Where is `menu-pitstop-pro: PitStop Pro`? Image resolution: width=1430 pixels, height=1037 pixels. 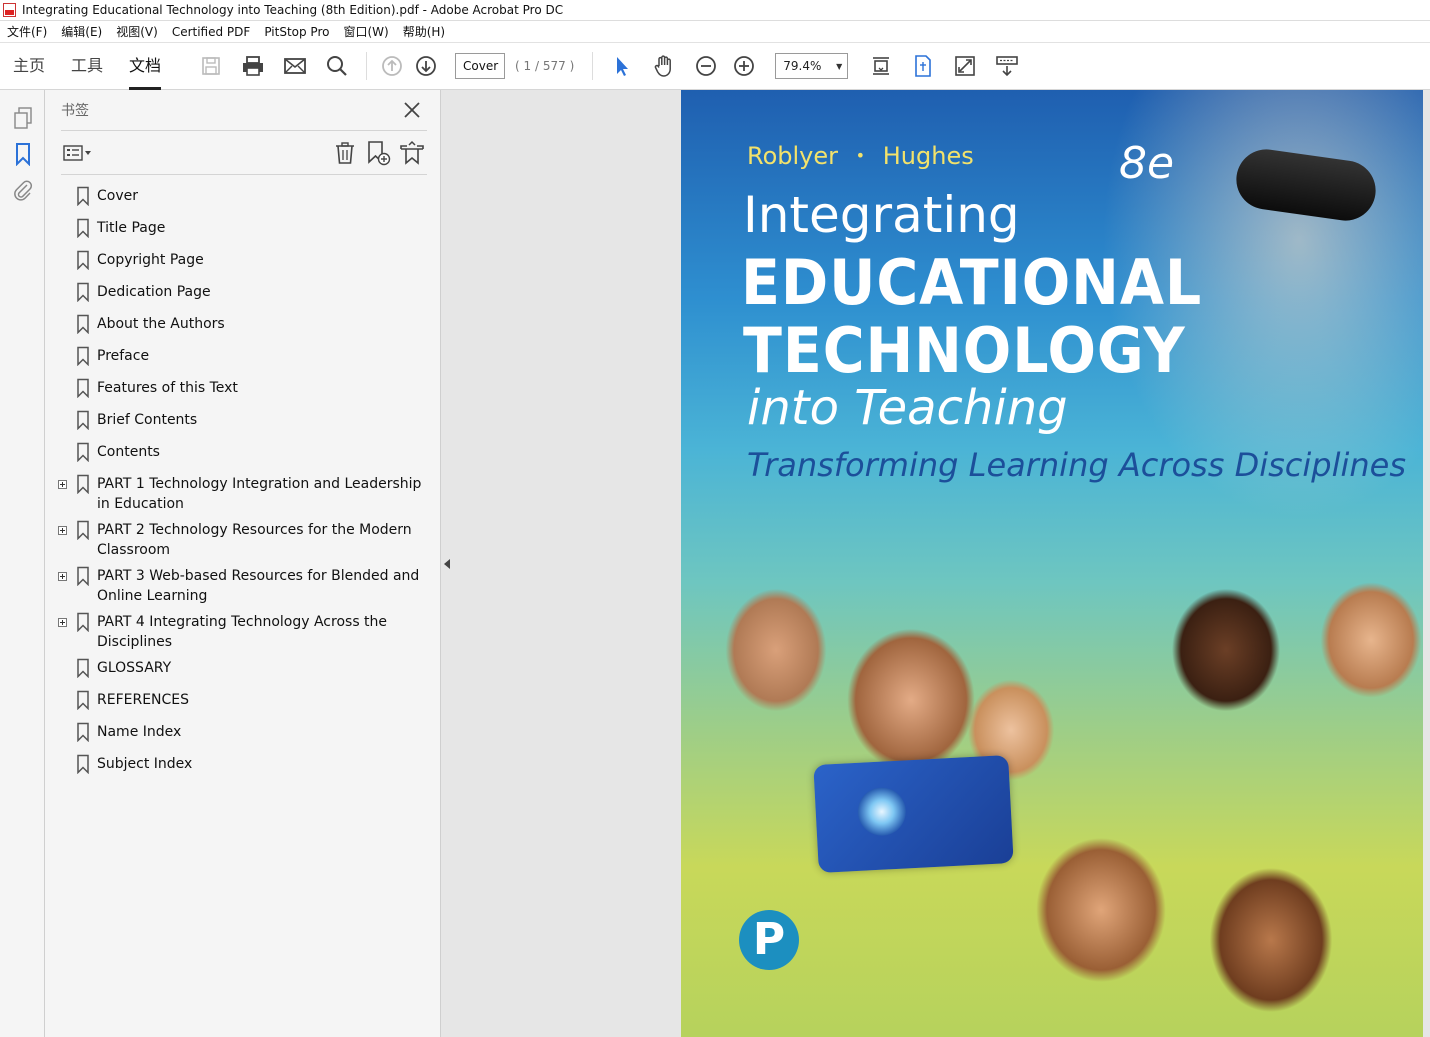
menu-pitstop-pro: PitStop Pro is located at coordinates (296, 32).